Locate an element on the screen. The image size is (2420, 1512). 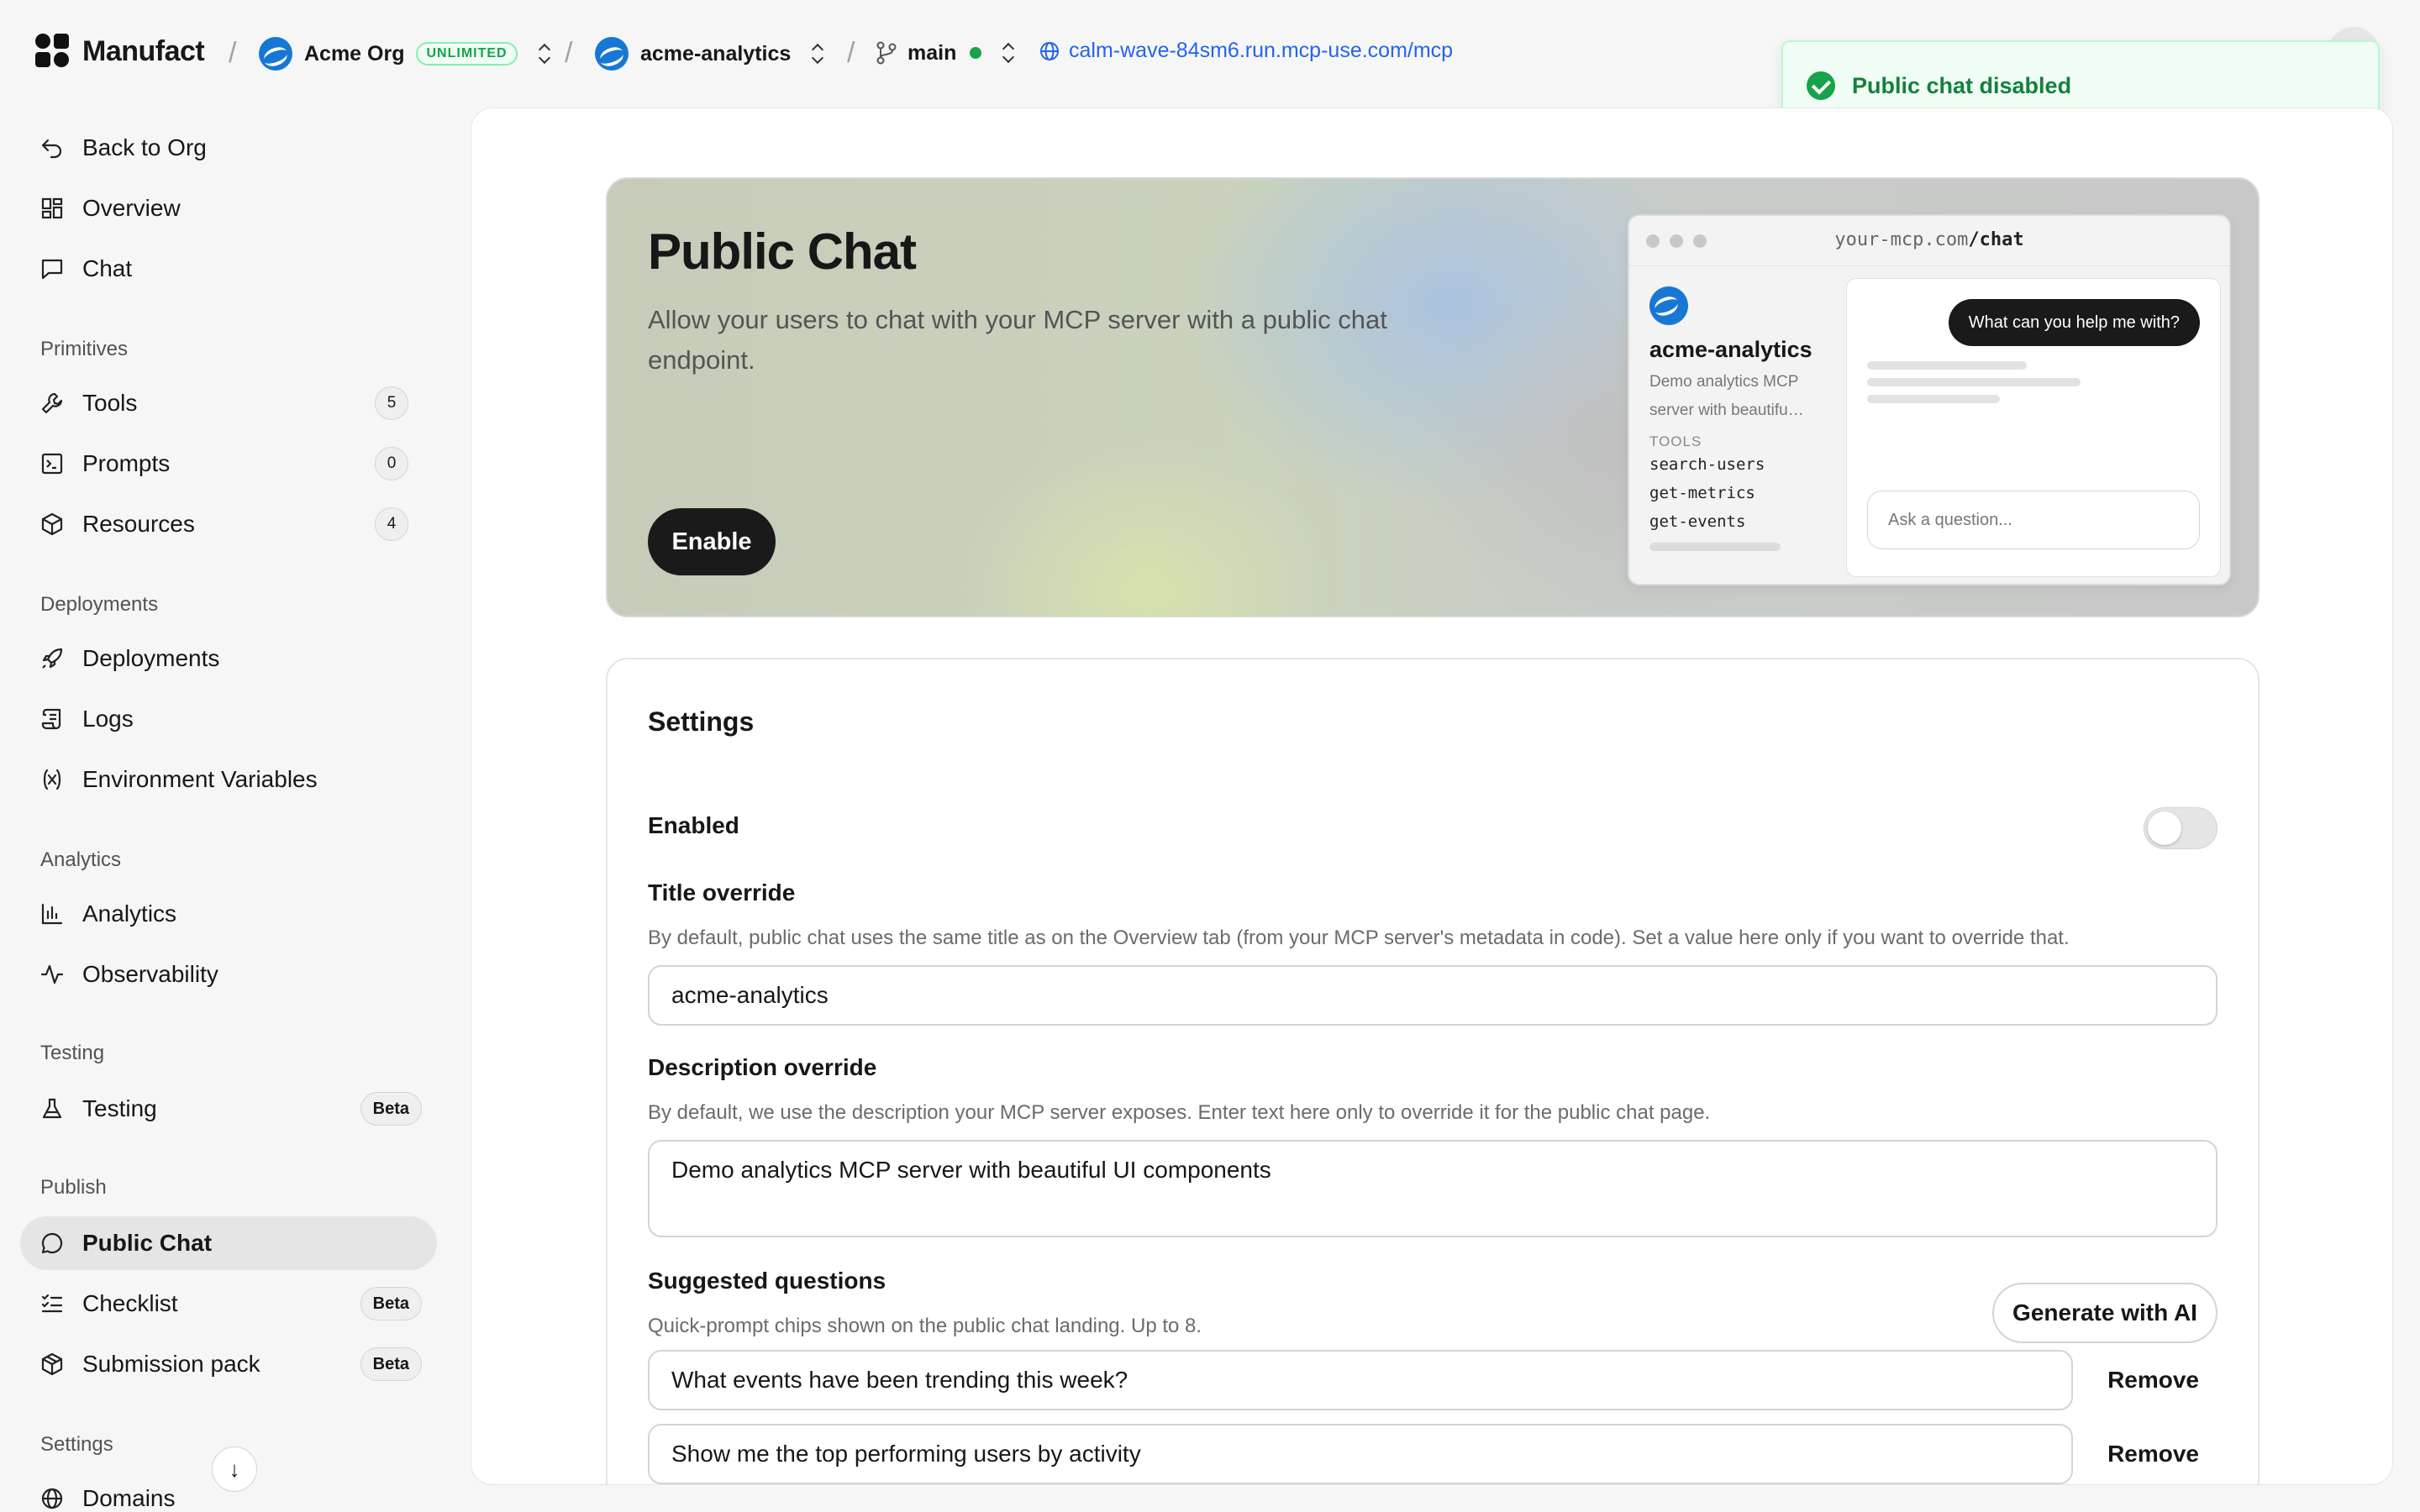
sidebar-item-label: Chat is located at coordinates (107, 268).